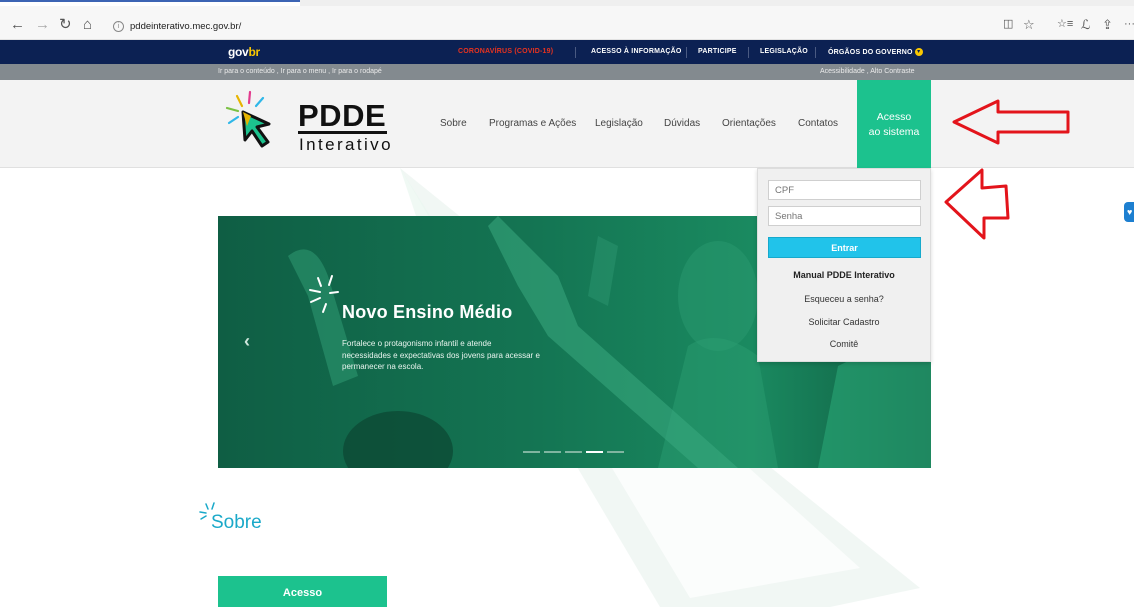  What do you see at coordinates (619, 123) in the screenshot?
I see `nav-item-legislacao: Legislação` at bounding box center [619, 123].